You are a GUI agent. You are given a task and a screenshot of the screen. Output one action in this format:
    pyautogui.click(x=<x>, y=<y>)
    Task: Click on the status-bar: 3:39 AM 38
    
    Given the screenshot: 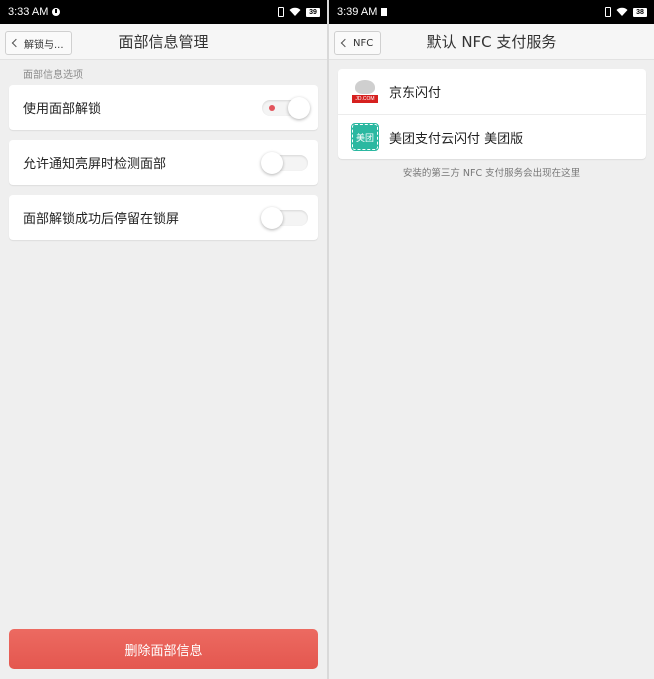 What is the action you would take?
    pyautogui.click(x=491, y=12)
    